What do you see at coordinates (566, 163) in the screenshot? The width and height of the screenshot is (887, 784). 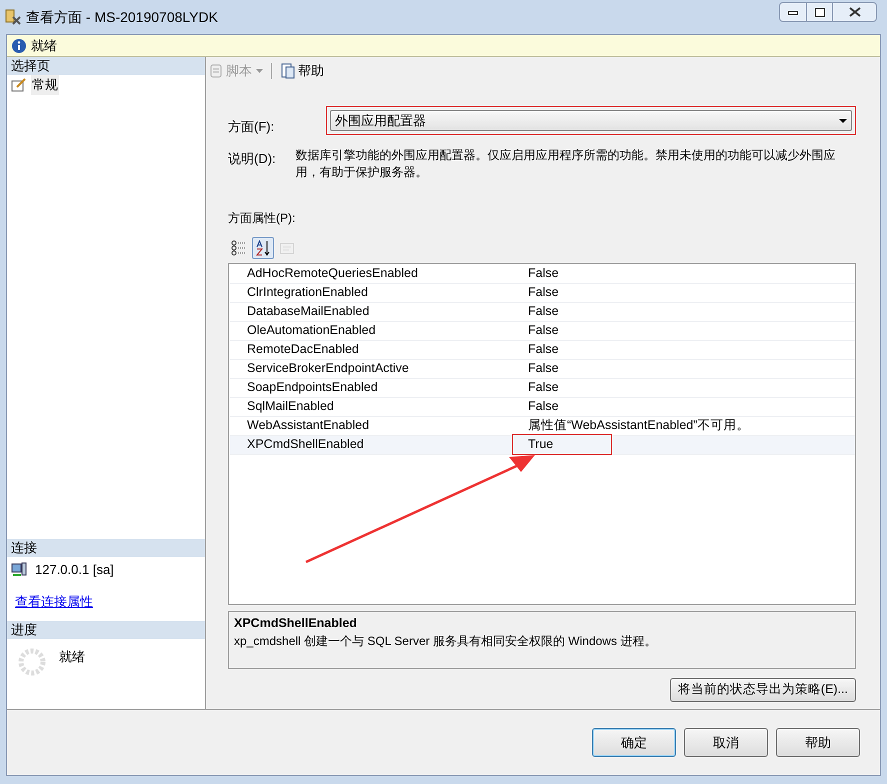 I see `description-text: 数据库引擎功能的外围应用配置器。仅应启用应用程序所需的功能。禁用未使用的功能可以减少外围应用，有助于保护服务器。` at bounding box center [566, 163].